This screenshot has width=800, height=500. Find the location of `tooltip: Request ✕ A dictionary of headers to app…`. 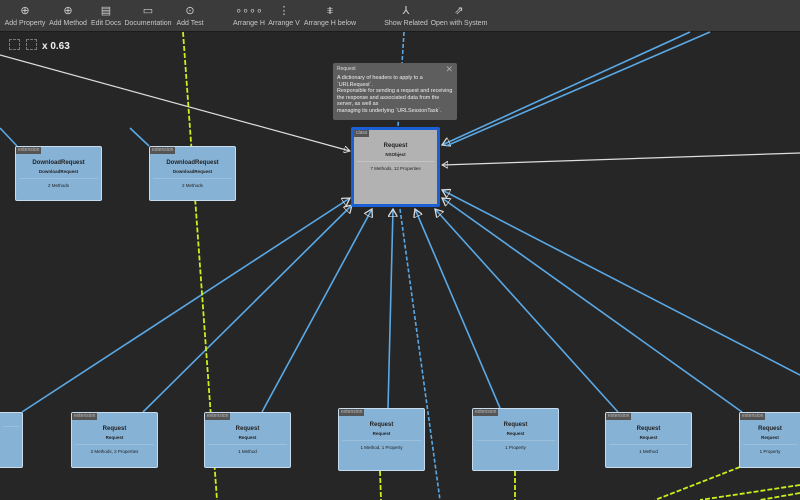

tooltip: Request ✕ A dictionary of headers to app… is located at coordinates (395, 91).